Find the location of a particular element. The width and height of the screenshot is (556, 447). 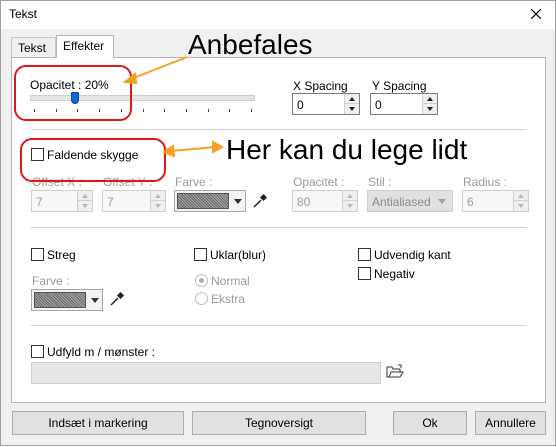

tab-effekter: Effekter is located at coordinates (85, 46).